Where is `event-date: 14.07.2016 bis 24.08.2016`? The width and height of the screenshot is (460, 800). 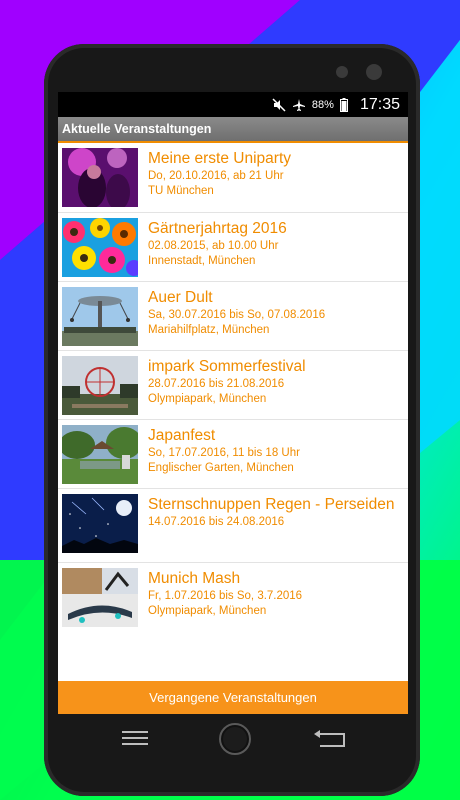 event-date: 14.07.2016 bis 24.08.2016 is located at coordinates (216, 522).